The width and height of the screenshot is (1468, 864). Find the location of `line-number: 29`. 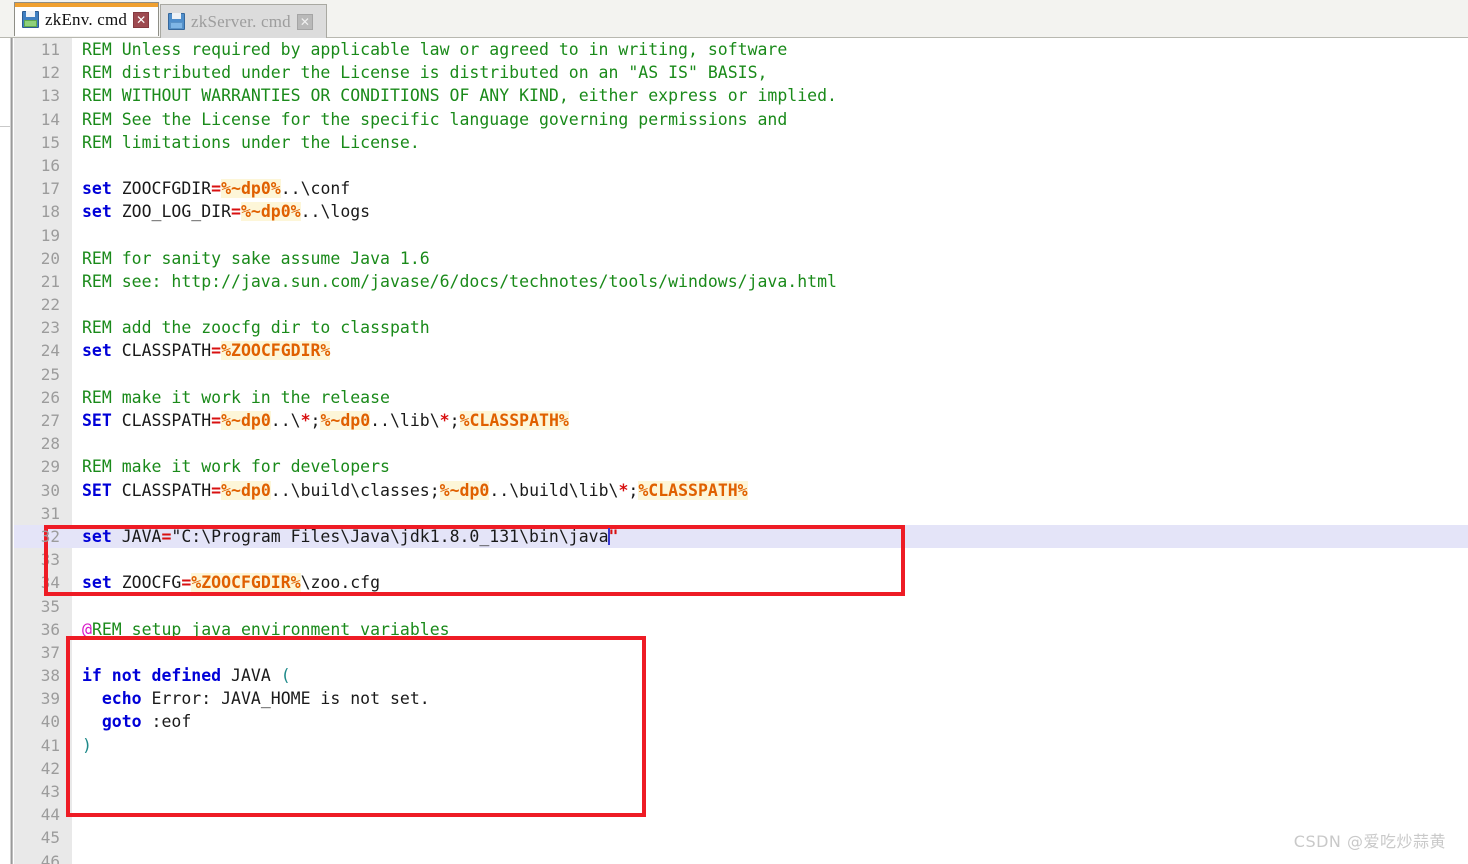

line-number: 29 is located at coordinates (50, 467).